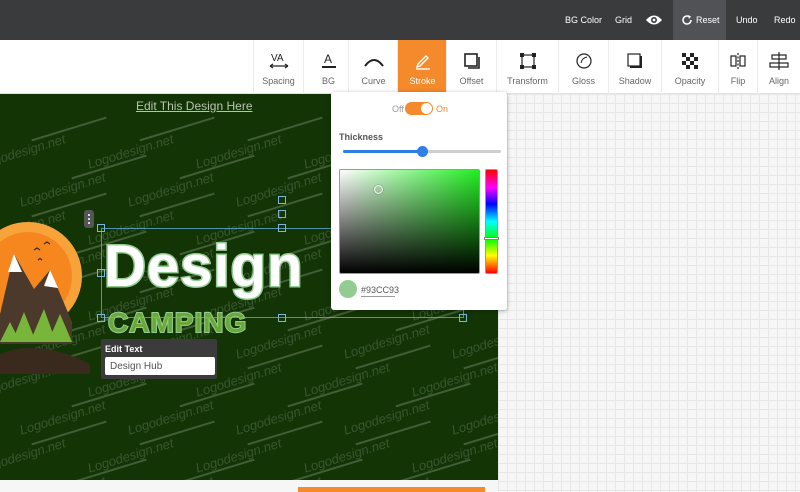 The height and width of the screenshot is (492, 800). What do you see at coordinates (45, 298) in the screenshot?
I see `camping-emblem` at bounding box center [45, 298].